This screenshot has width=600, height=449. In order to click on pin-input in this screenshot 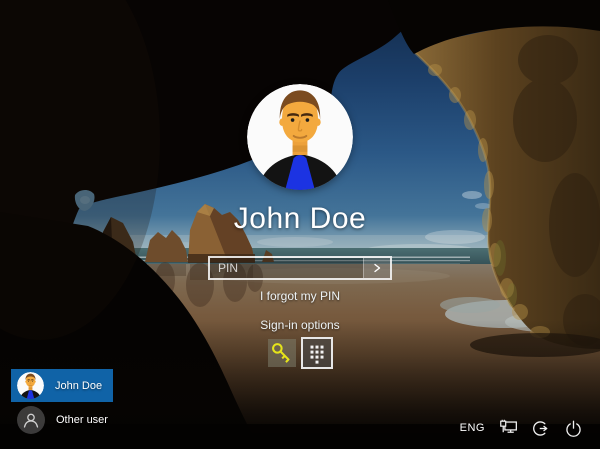, I will do `click(286, 268)`.